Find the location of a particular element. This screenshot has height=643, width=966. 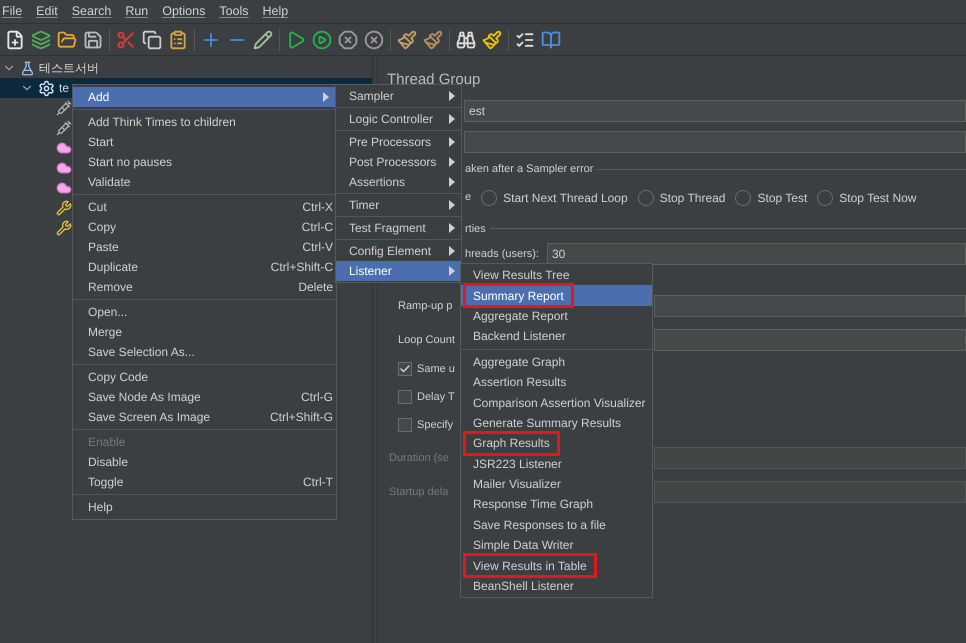

field-label: Duration (se is located at coordinates (419, 458).